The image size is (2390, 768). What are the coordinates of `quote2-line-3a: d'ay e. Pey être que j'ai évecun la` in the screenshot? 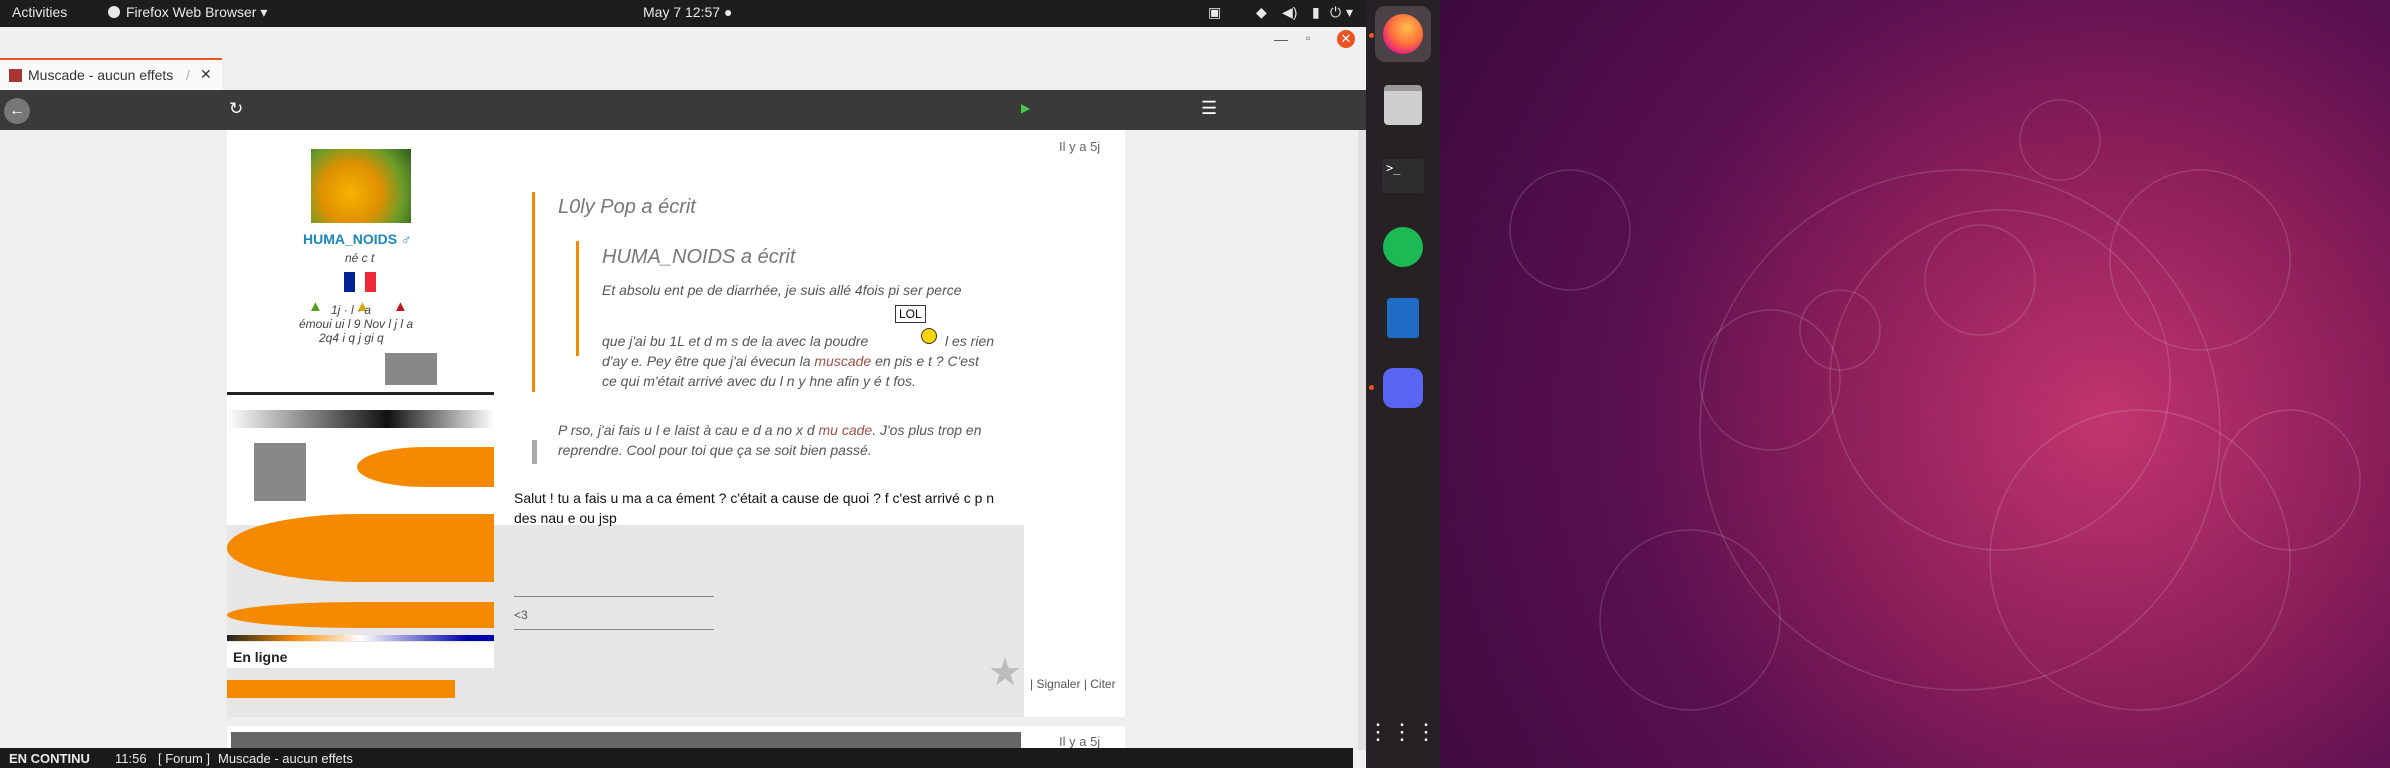 It's located at (708, 361).